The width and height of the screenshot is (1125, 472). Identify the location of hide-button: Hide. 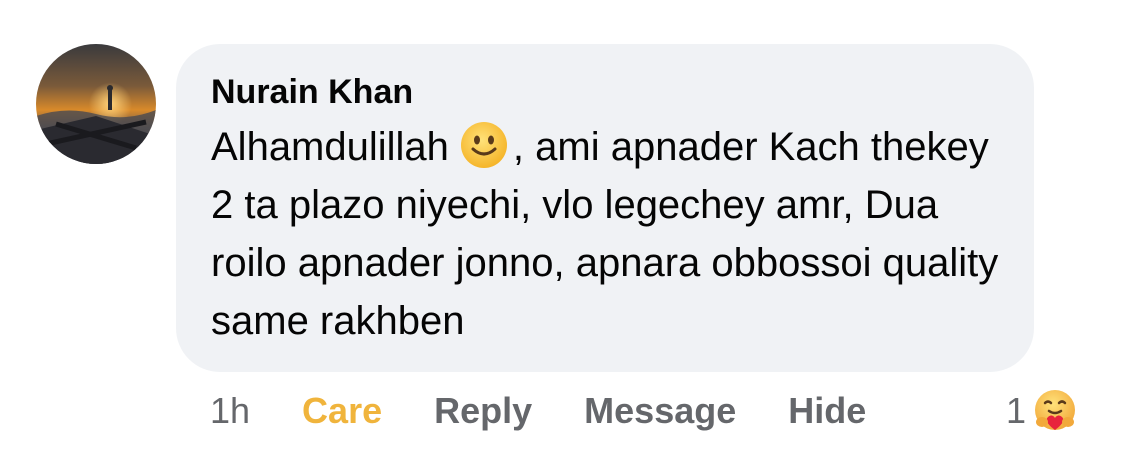
(827, 411).